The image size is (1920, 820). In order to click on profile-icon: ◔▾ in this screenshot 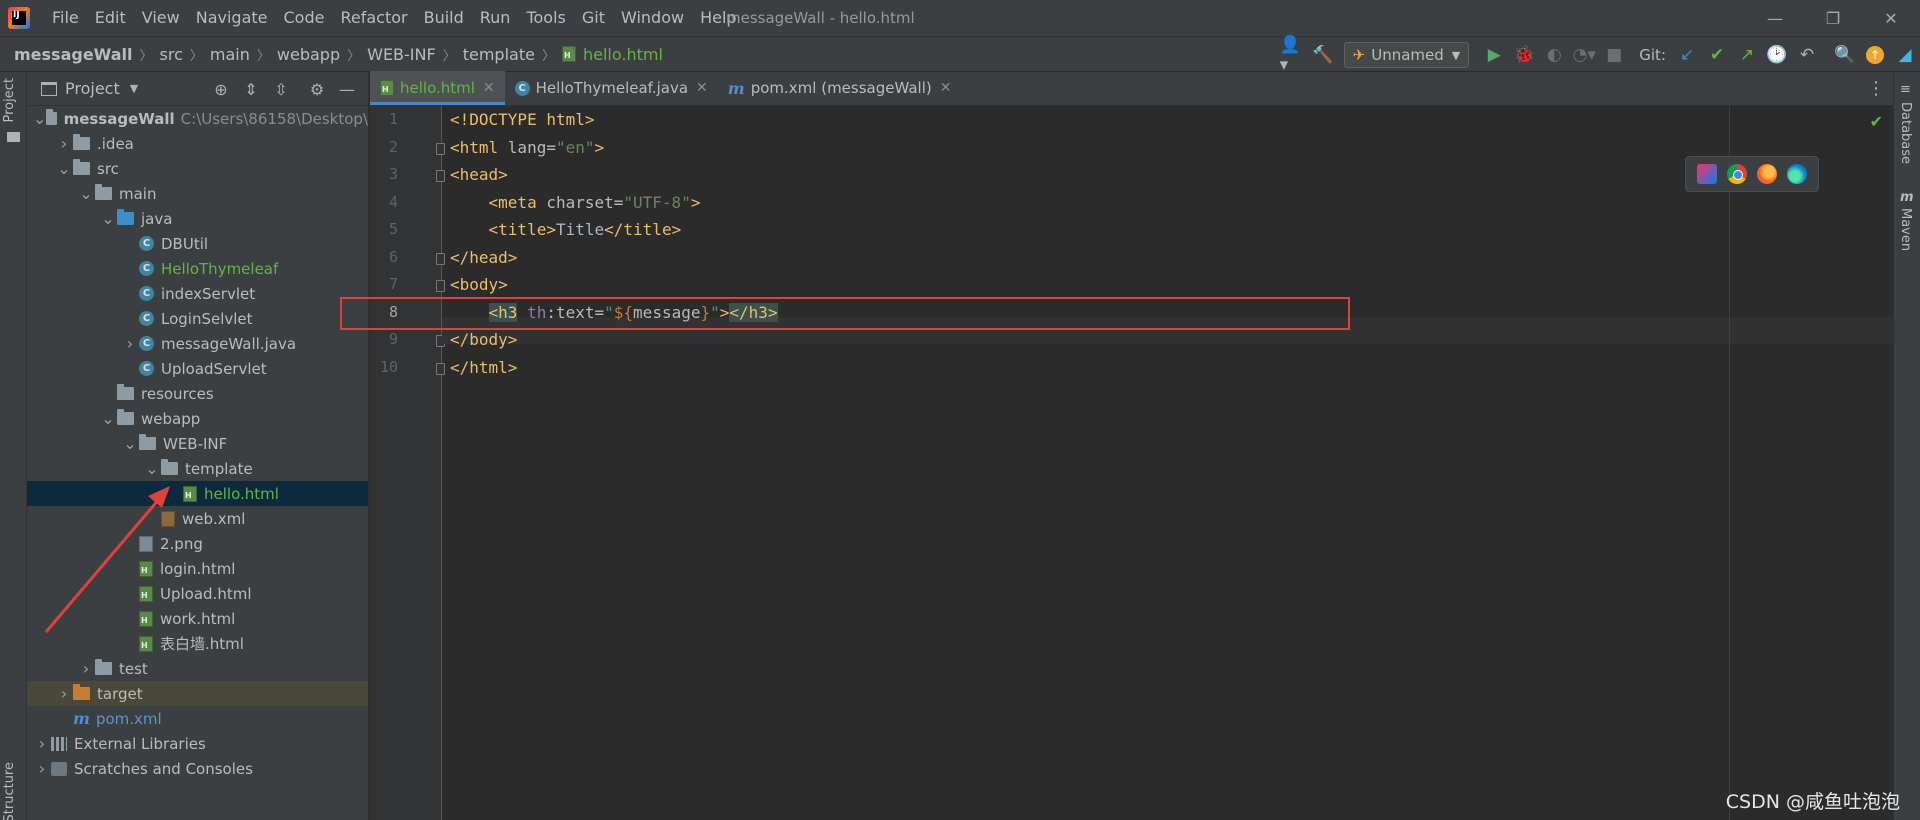, I will do `click(1584, 55)`.